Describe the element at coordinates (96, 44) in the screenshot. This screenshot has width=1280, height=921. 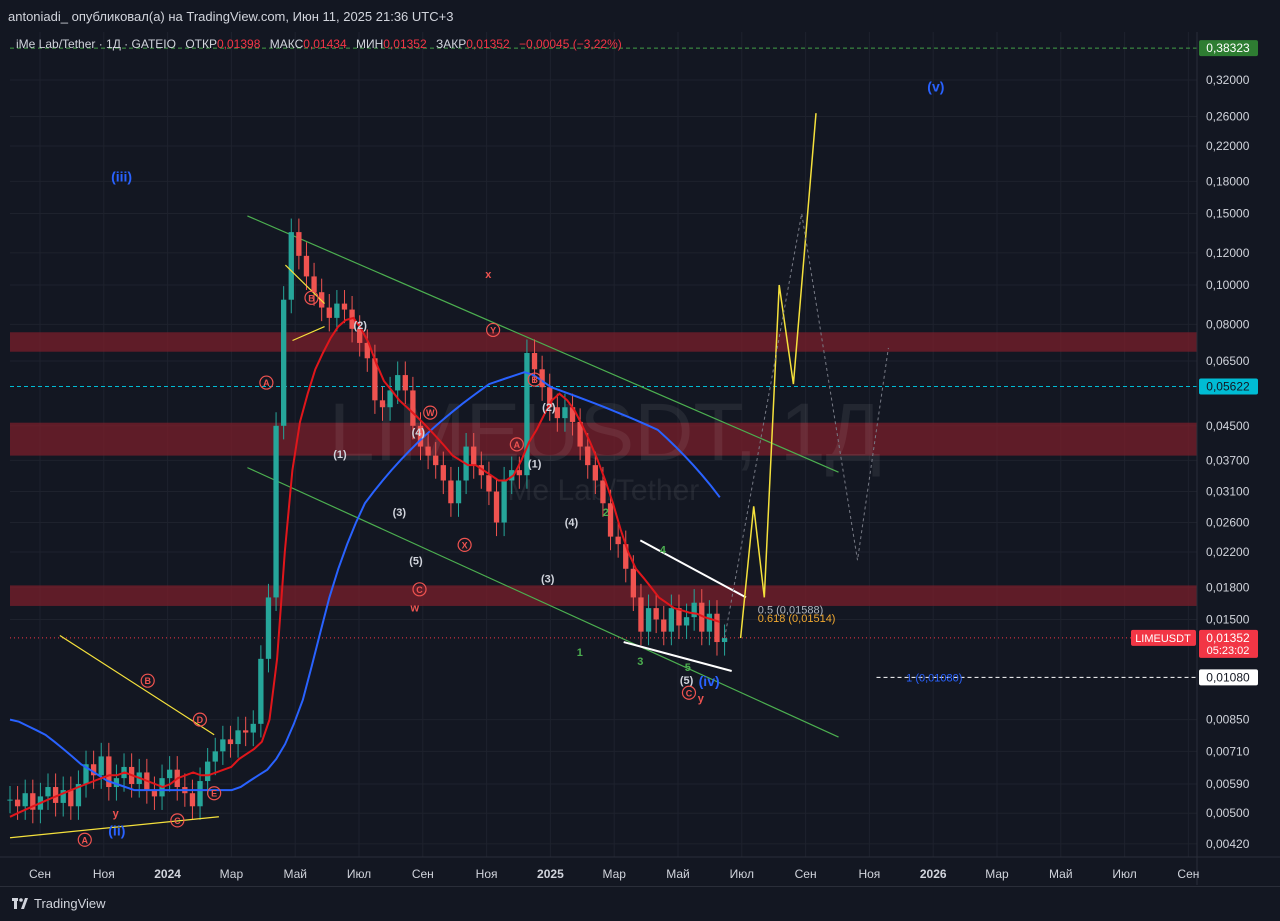
I see `legend-symbol: iMe Lab/Tether · 1Д · GATEIO` at that location.